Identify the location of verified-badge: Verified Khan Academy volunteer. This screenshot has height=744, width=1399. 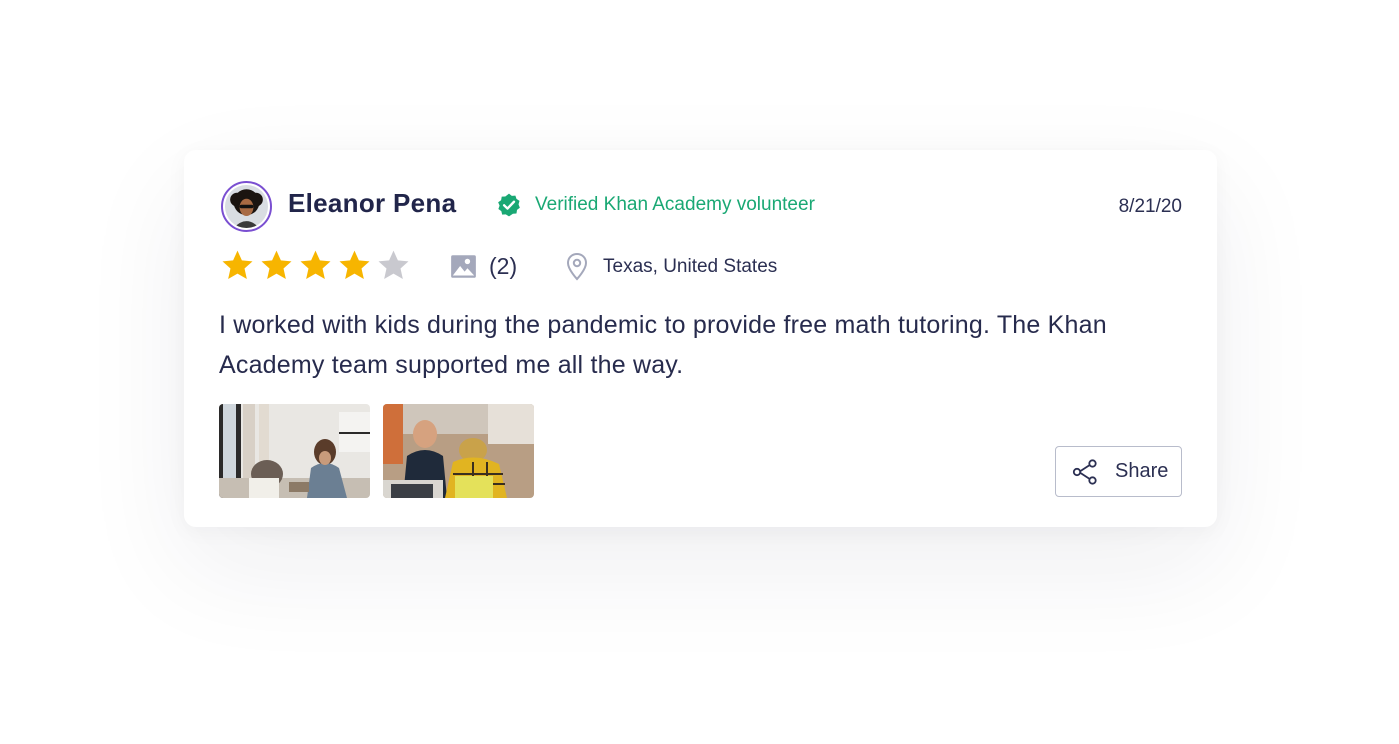
(655, 205).